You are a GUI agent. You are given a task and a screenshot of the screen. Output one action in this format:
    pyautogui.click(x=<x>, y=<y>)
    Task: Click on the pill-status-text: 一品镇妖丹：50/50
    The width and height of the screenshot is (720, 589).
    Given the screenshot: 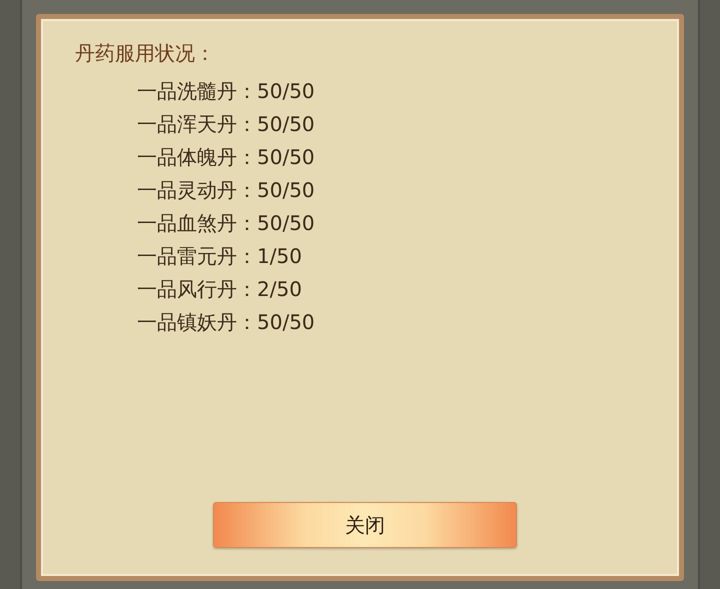 What is the action you would take?
    pyautogui.click(x=226, y=322)
    